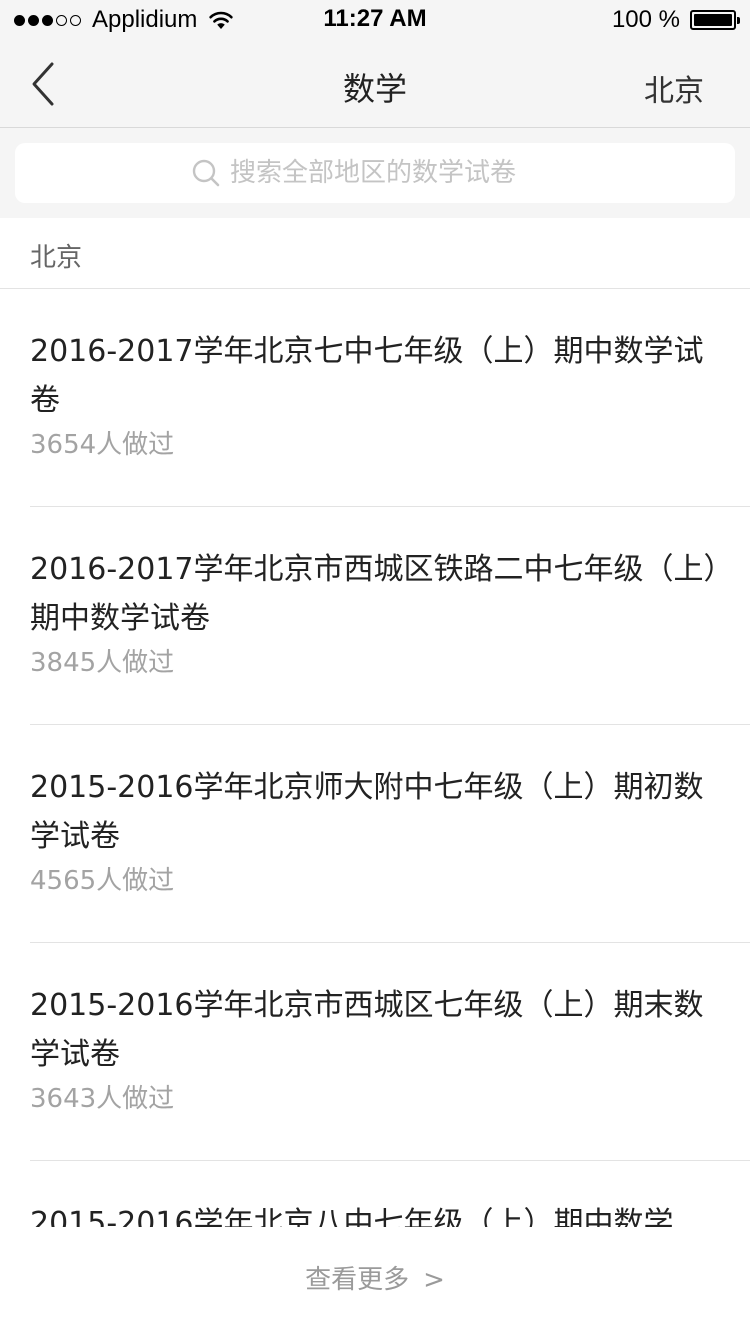  I want to click on search-area, so click(375, 173).